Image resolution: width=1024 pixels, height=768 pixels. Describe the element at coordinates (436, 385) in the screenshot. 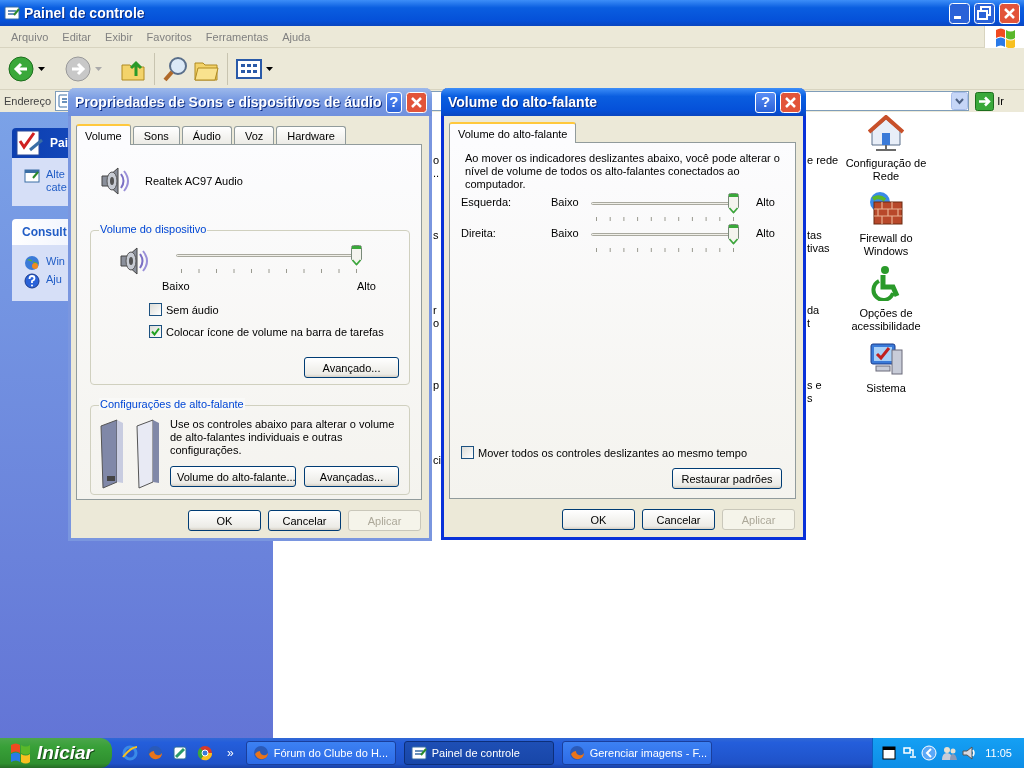

I see `icon-label: p` at that location.